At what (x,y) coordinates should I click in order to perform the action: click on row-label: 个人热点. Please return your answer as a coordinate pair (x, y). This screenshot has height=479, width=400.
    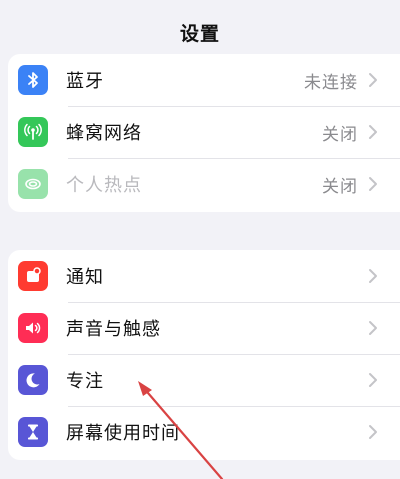
    Looking at the image, I should click on (104, 185).